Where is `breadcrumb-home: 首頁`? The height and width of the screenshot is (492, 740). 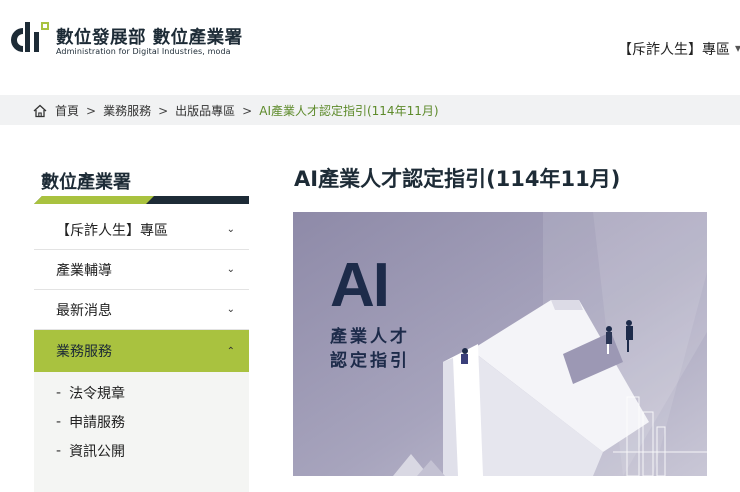 breadcrumb-home: 首頁 is located at coordinates (67, 110).